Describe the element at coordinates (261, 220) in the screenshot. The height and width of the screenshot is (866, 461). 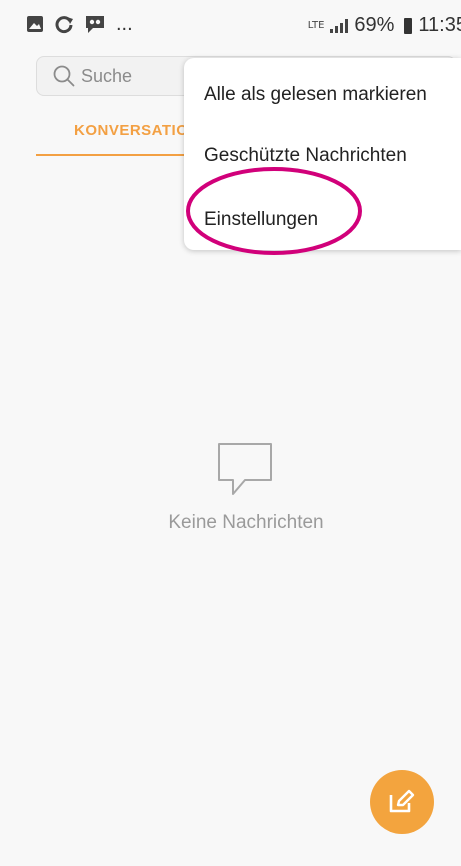
I see `menu-item-settings: Einstellungen` at that location.